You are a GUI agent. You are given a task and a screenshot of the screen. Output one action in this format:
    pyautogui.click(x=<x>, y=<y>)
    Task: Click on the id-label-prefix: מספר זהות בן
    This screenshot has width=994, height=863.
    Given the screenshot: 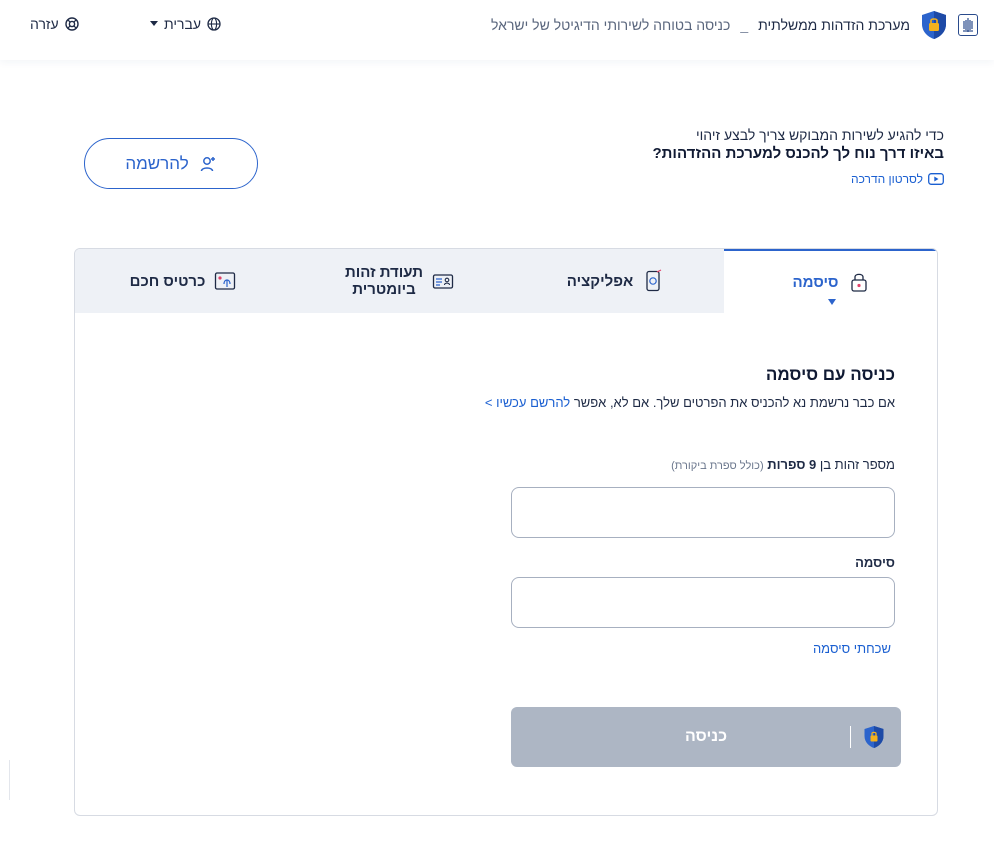 What is the action you would take?
    pyautogui.click(x=857, y=464)
    